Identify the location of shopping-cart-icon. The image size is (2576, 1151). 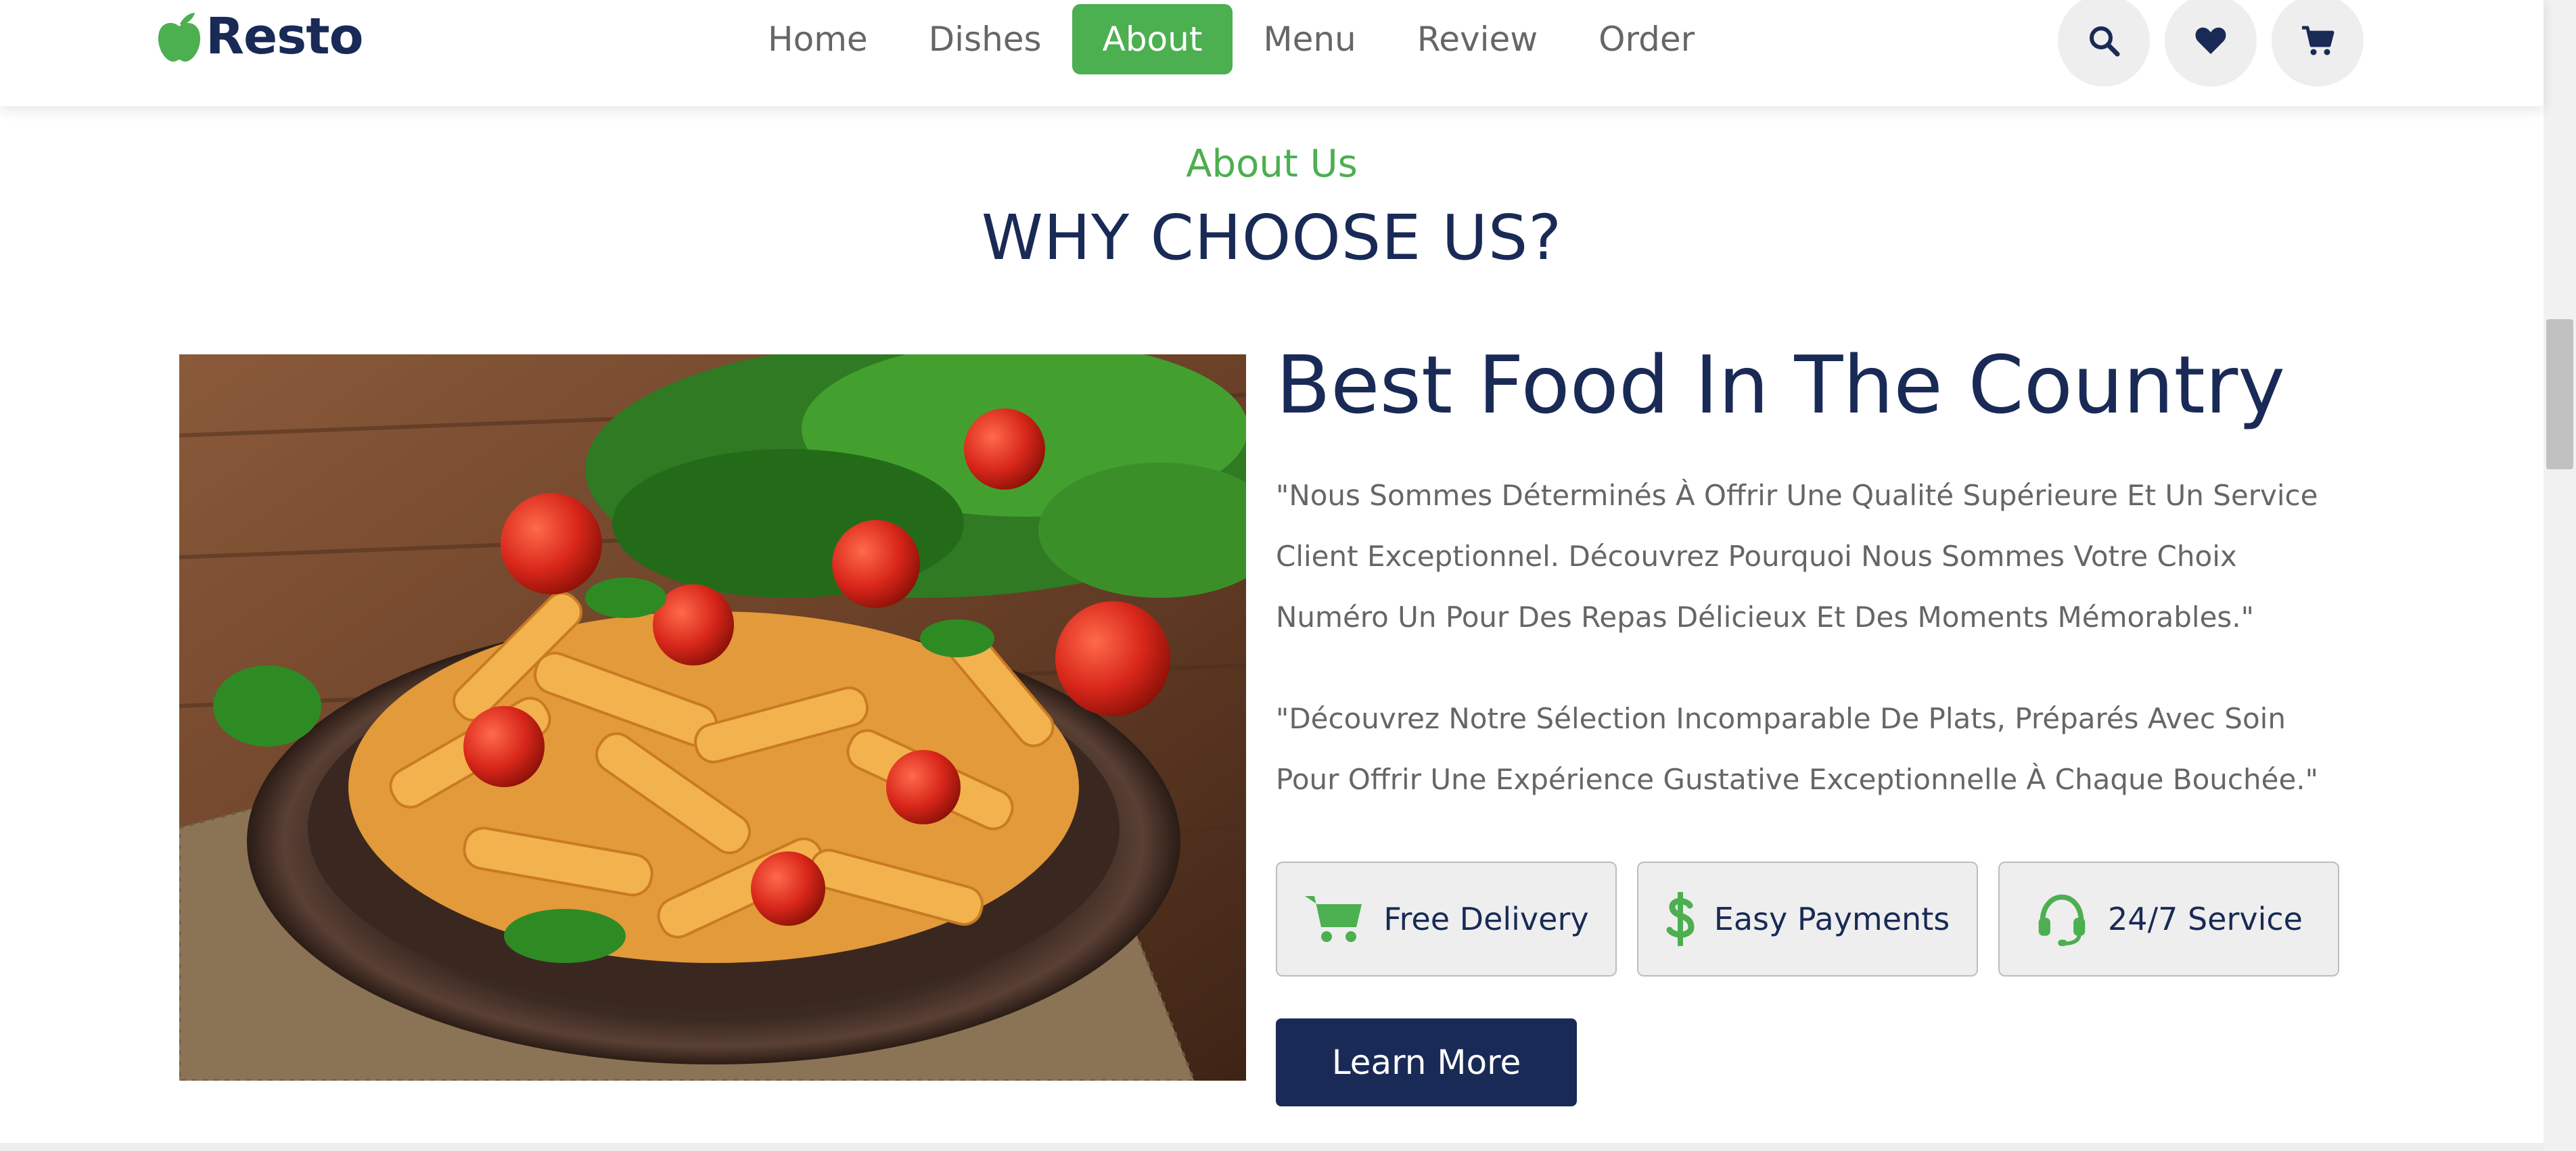
(1333, 919).